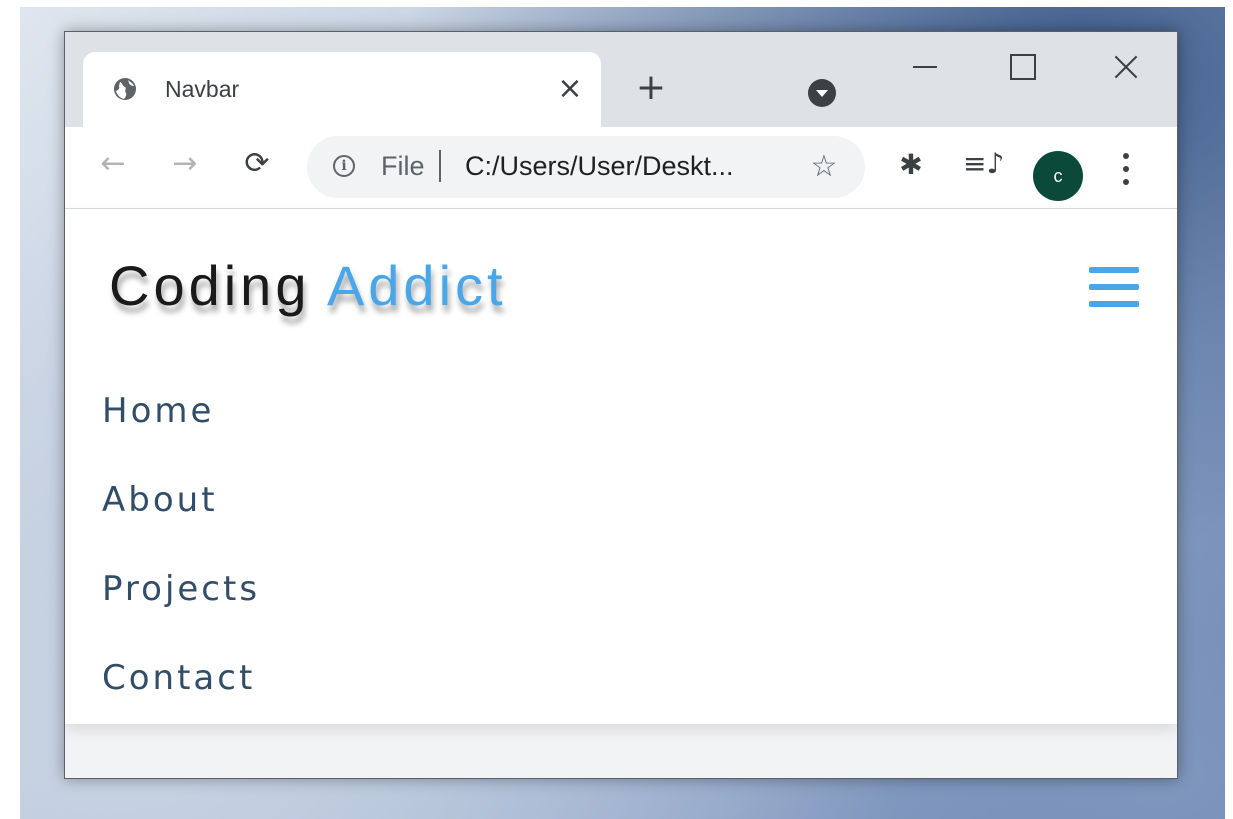  What do you see at coordinates (185, 164) in the screenshot?
I see `forward-arrow-icon: →` at bounding box center [185, 164].